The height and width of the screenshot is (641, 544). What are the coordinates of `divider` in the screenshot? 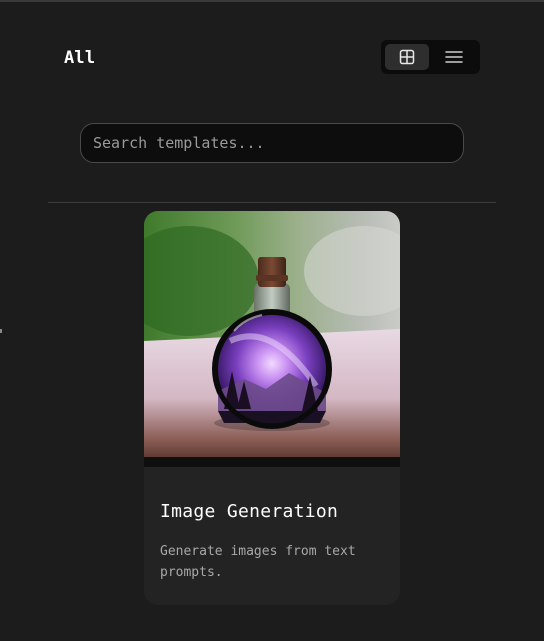 It's located at (272, 202).